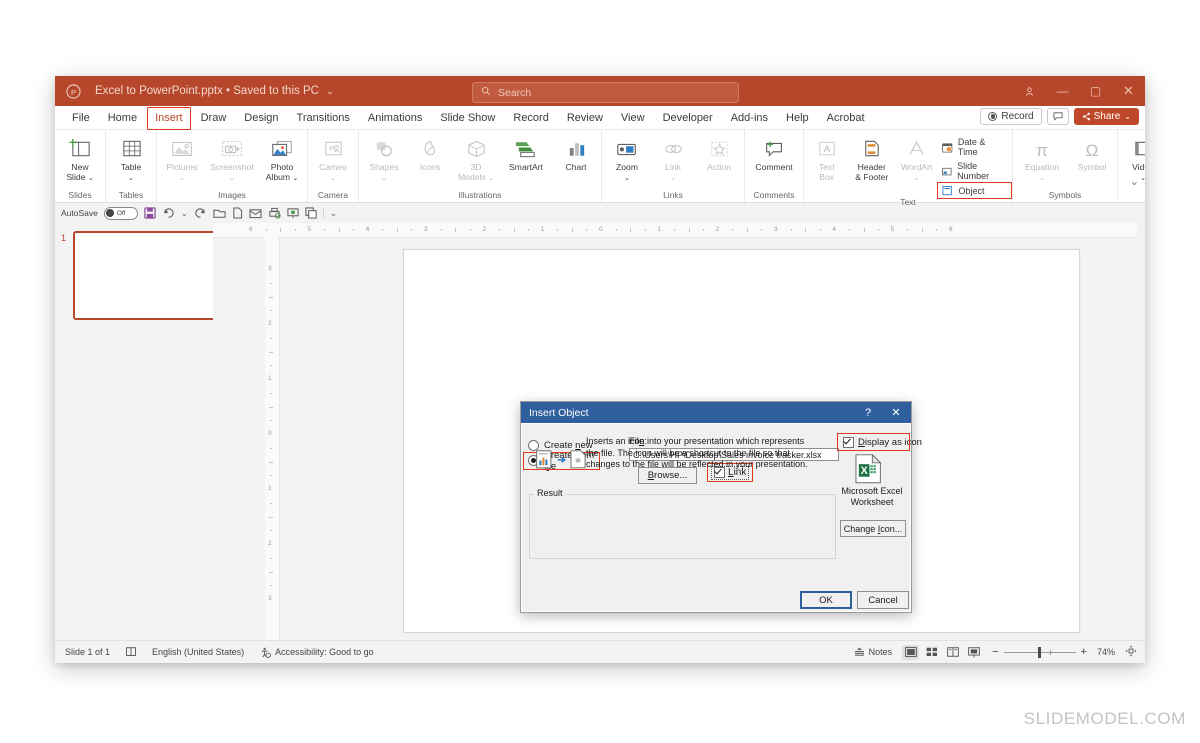 The width and height of the screenshot is (1200, 743). I want to click on customize-qat-icon: ⌄, so click(334, 213).